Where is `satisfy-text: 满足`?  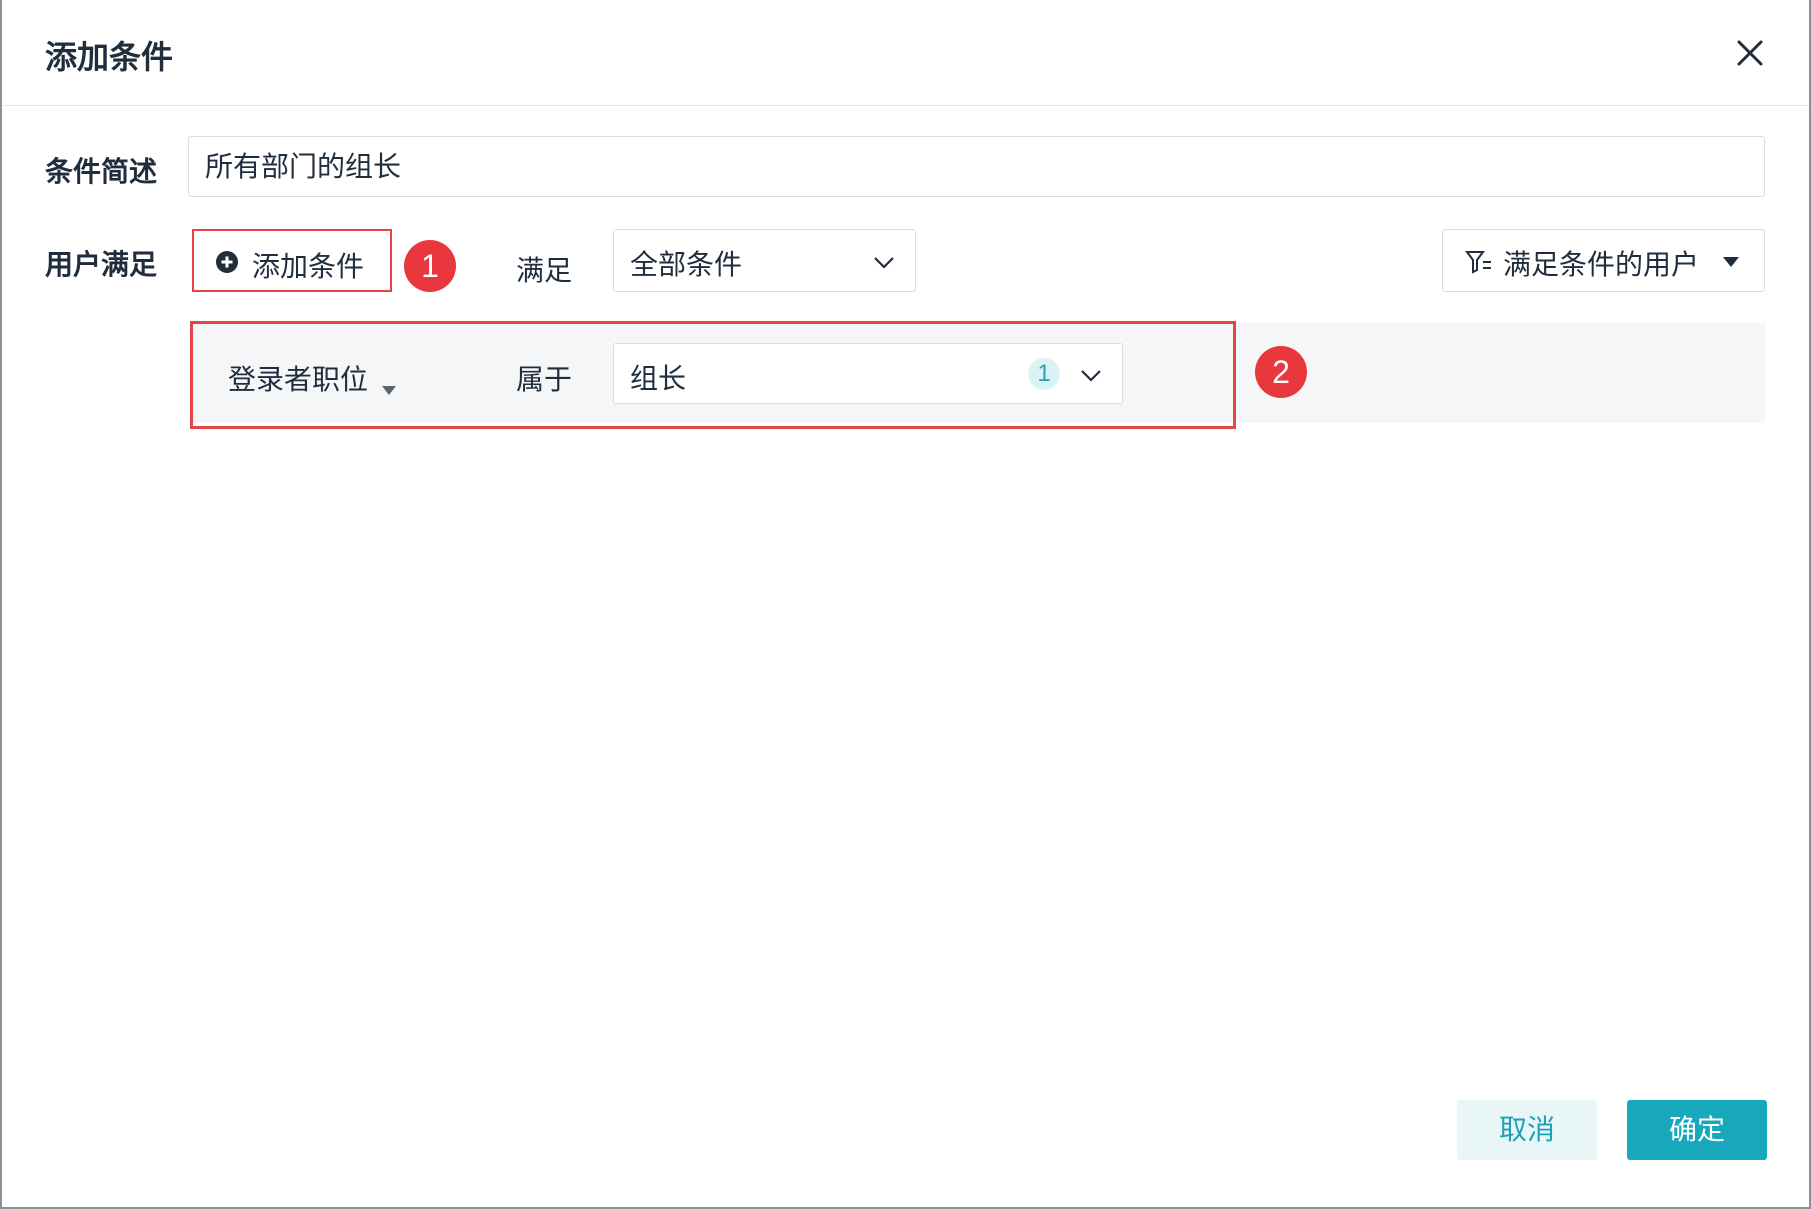 satisfy-text: 满足 is located at coordinates (544, 270).